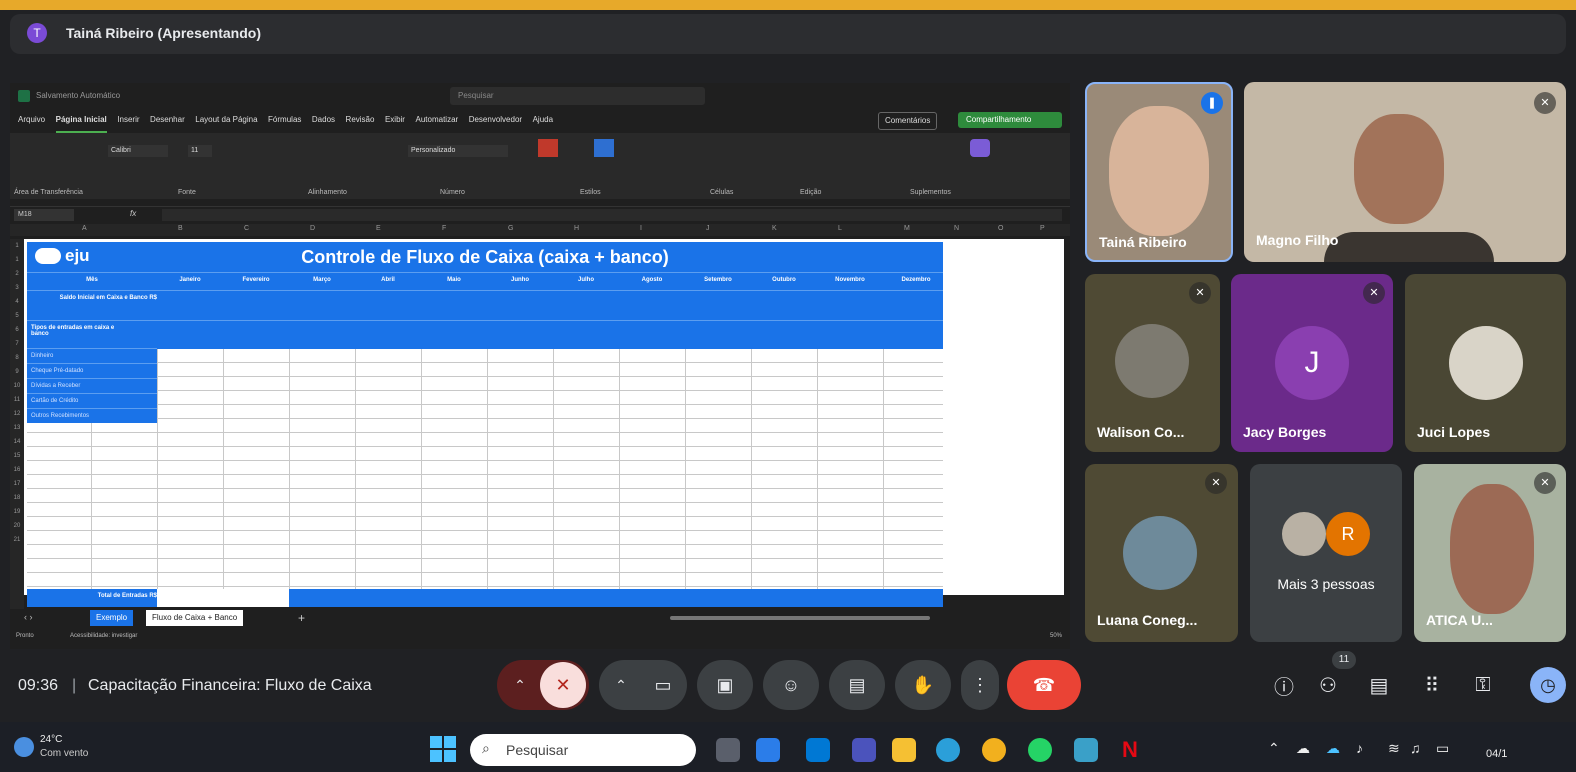 This screenshot has height=772, width=1576. What do you see at coordinates (577, 96) in the screenshot?
I see `excel-search-input: Pesquisar` at bounding box center [577, 96].